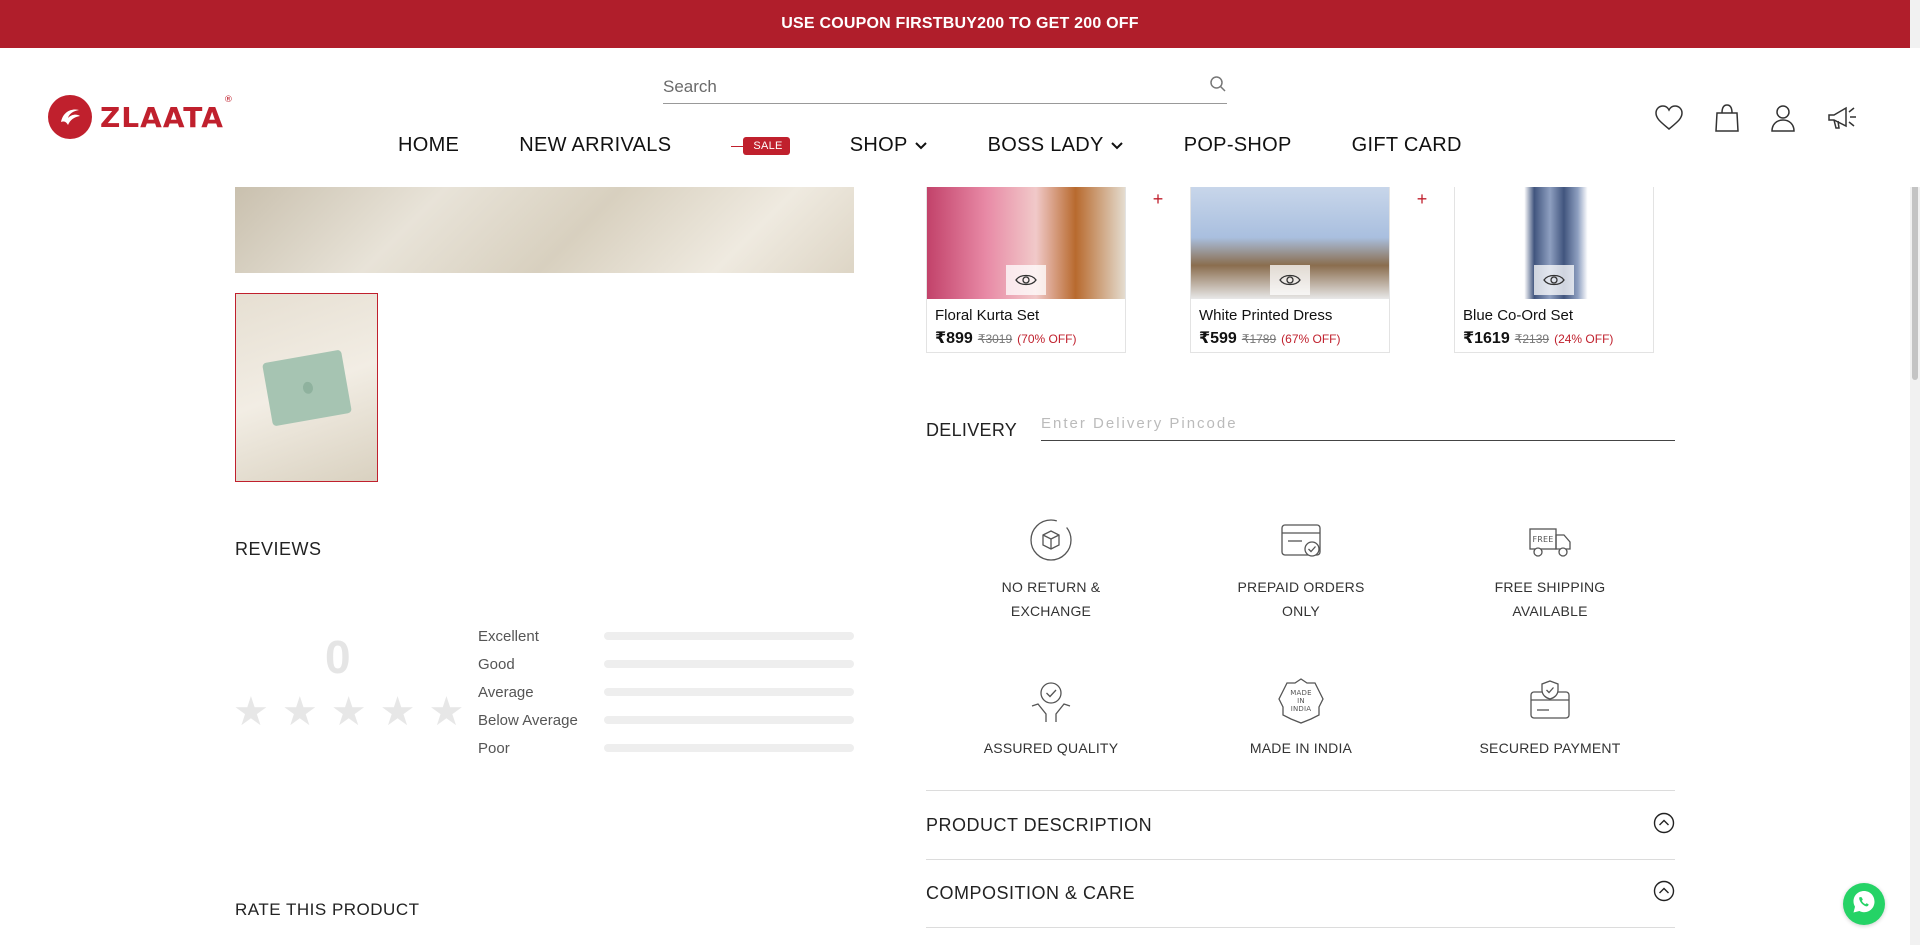 This screenshot has width=1920, height=945. I want to click on heart-icon, so click(1669, 120).